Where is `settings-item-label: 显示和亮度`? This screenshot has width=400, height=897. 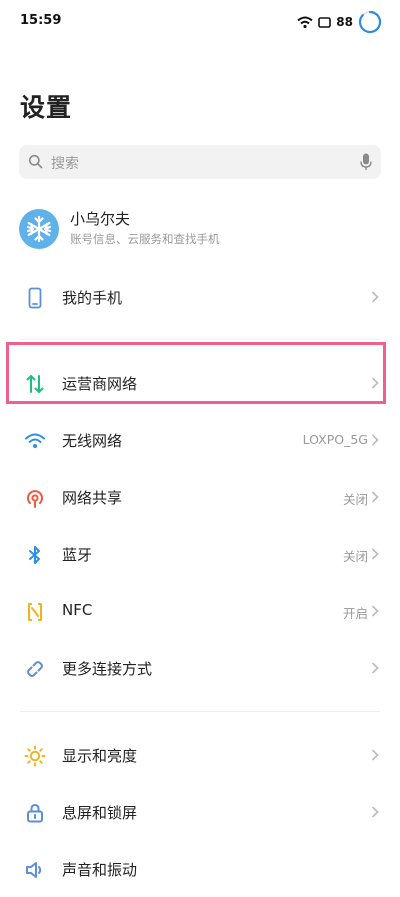 settings-item-label: 显示和亮度 is located at coordinates (100, 756).